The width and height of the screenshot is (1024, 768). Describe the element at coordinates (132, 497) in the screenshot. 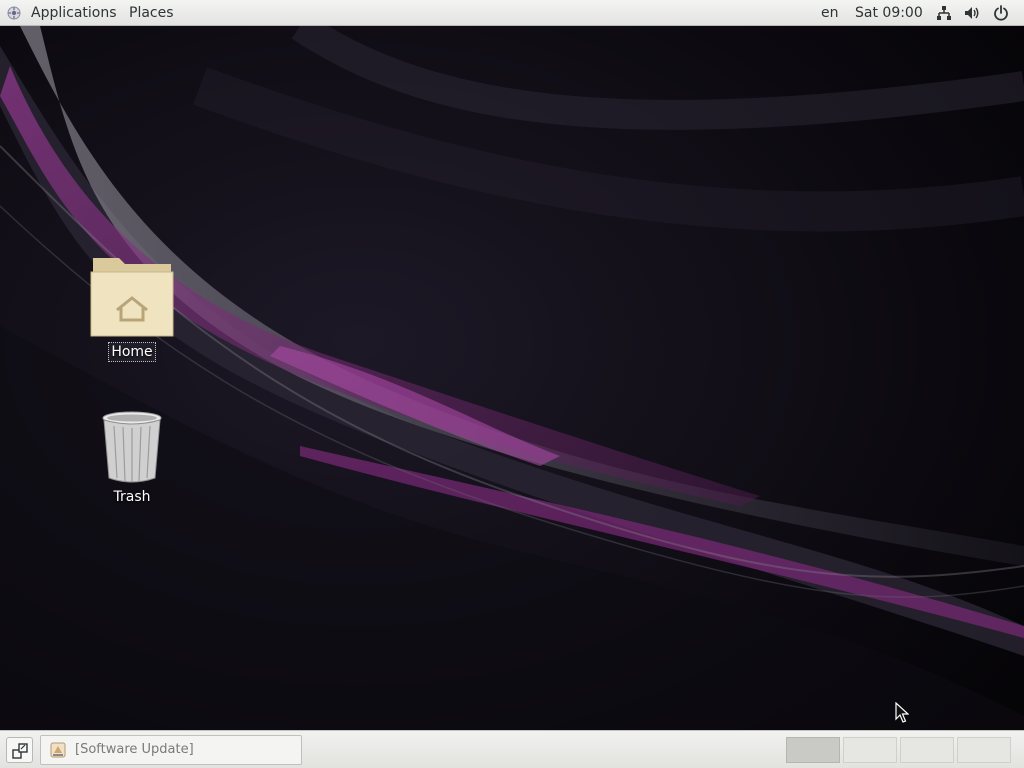

I see `desktop-icon-label: Trash` at that location.